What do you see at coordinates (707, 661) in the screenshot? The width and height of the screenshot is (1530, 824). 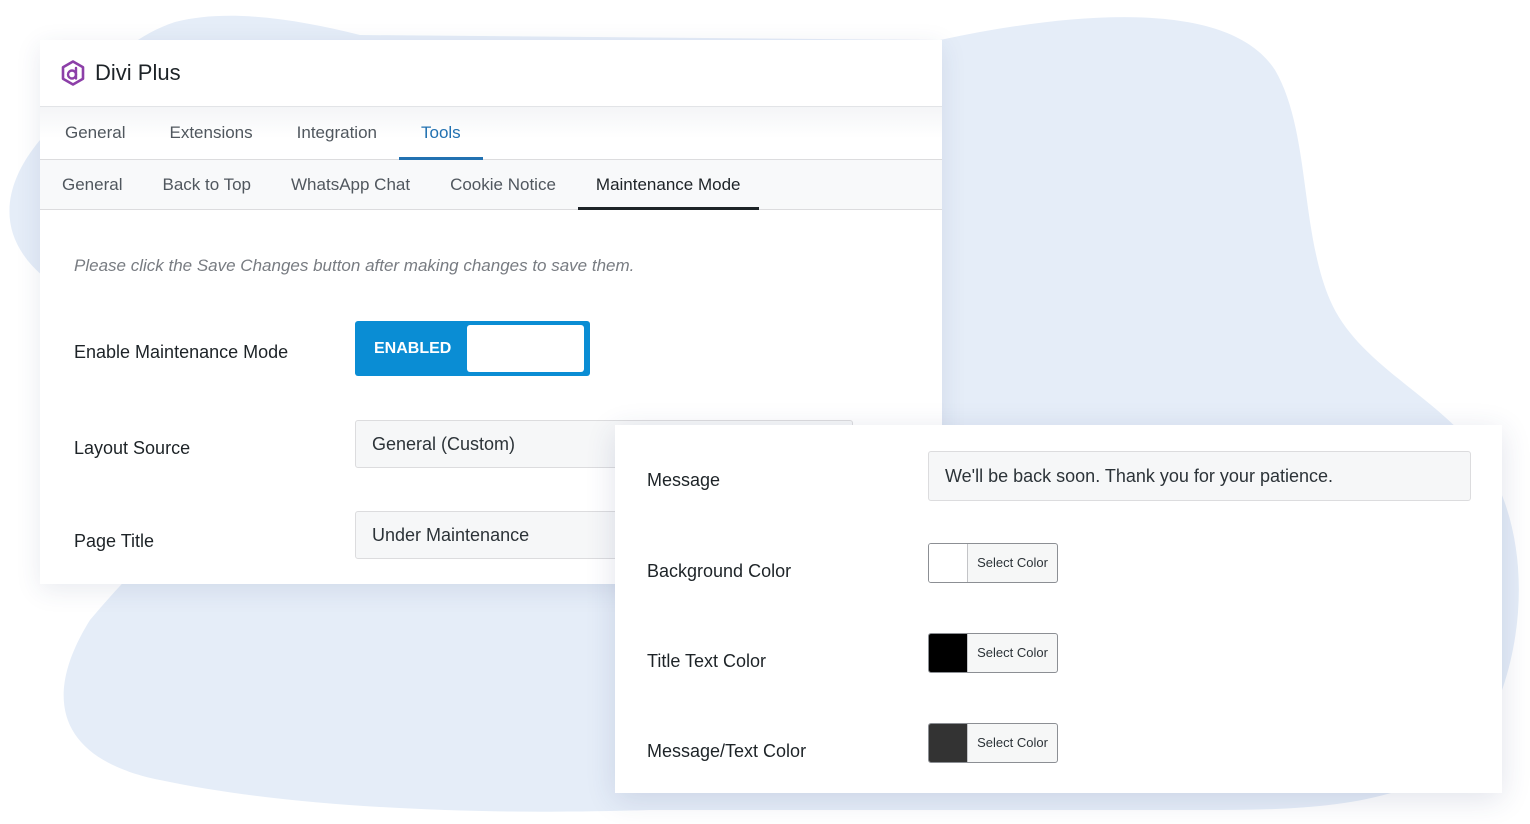 I see `title-text-color-label: Title Text Color` at bounding box center [707, 661].